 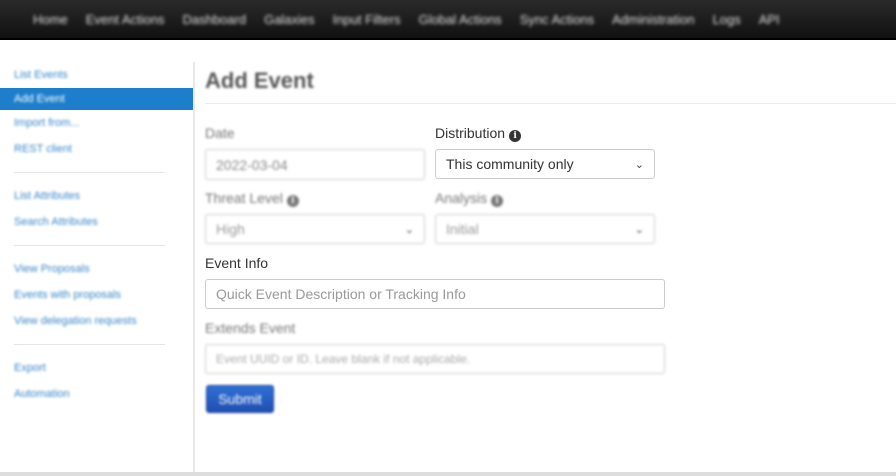 I want to click on sidebar-item-export: Export, so click(x=96, y=368).